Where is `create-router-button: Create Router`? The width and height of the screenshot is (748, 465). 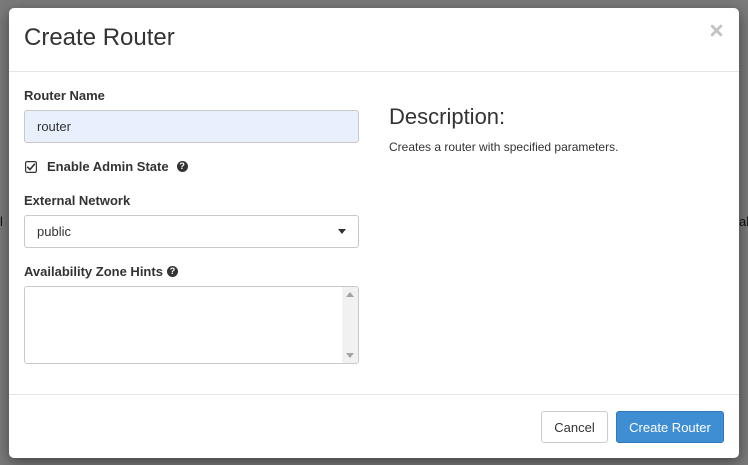 create-router-button: Create Router is located at coordinates (670, 427).